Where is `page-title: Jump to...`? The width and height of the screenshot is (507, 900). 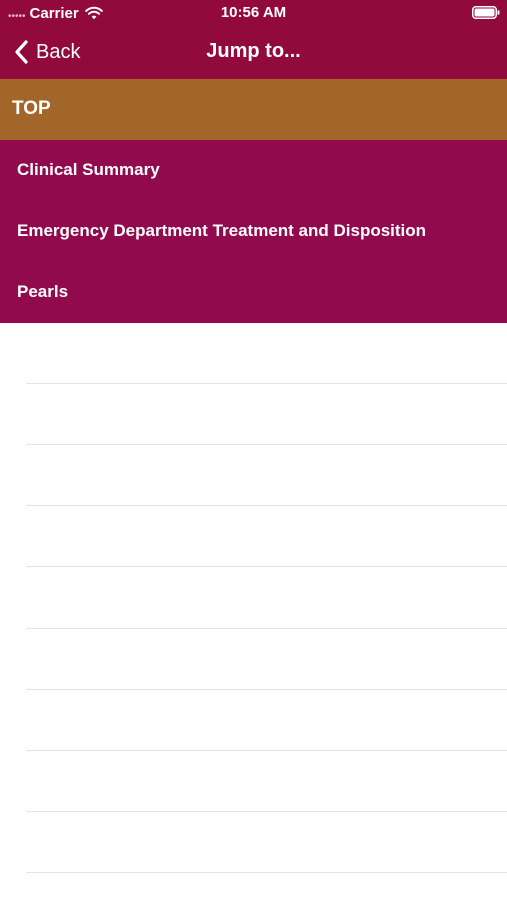 page-title: Jump to... is located at coordinates (253, 51).